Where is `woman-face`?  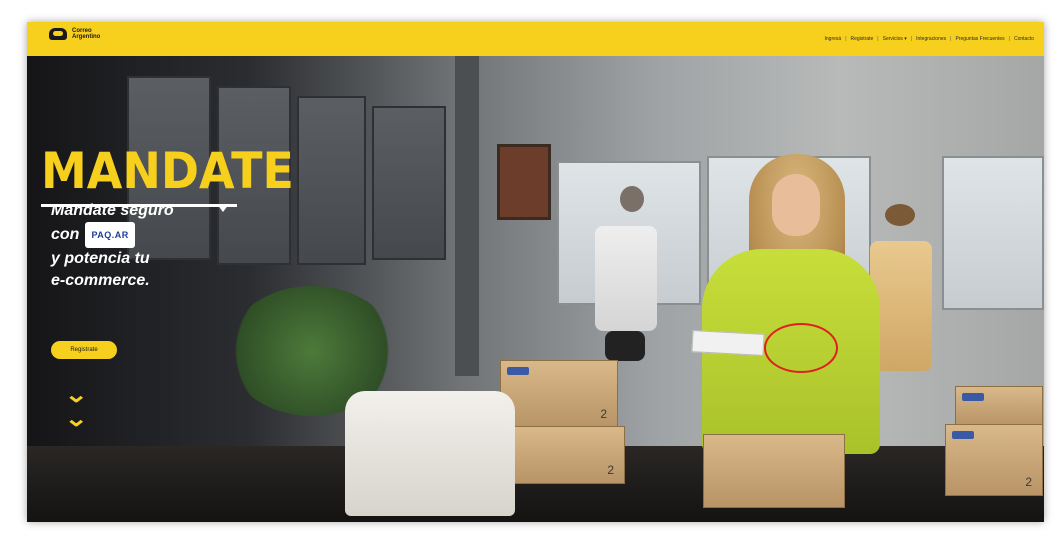 woman-face is located at coordinates (796, 205).